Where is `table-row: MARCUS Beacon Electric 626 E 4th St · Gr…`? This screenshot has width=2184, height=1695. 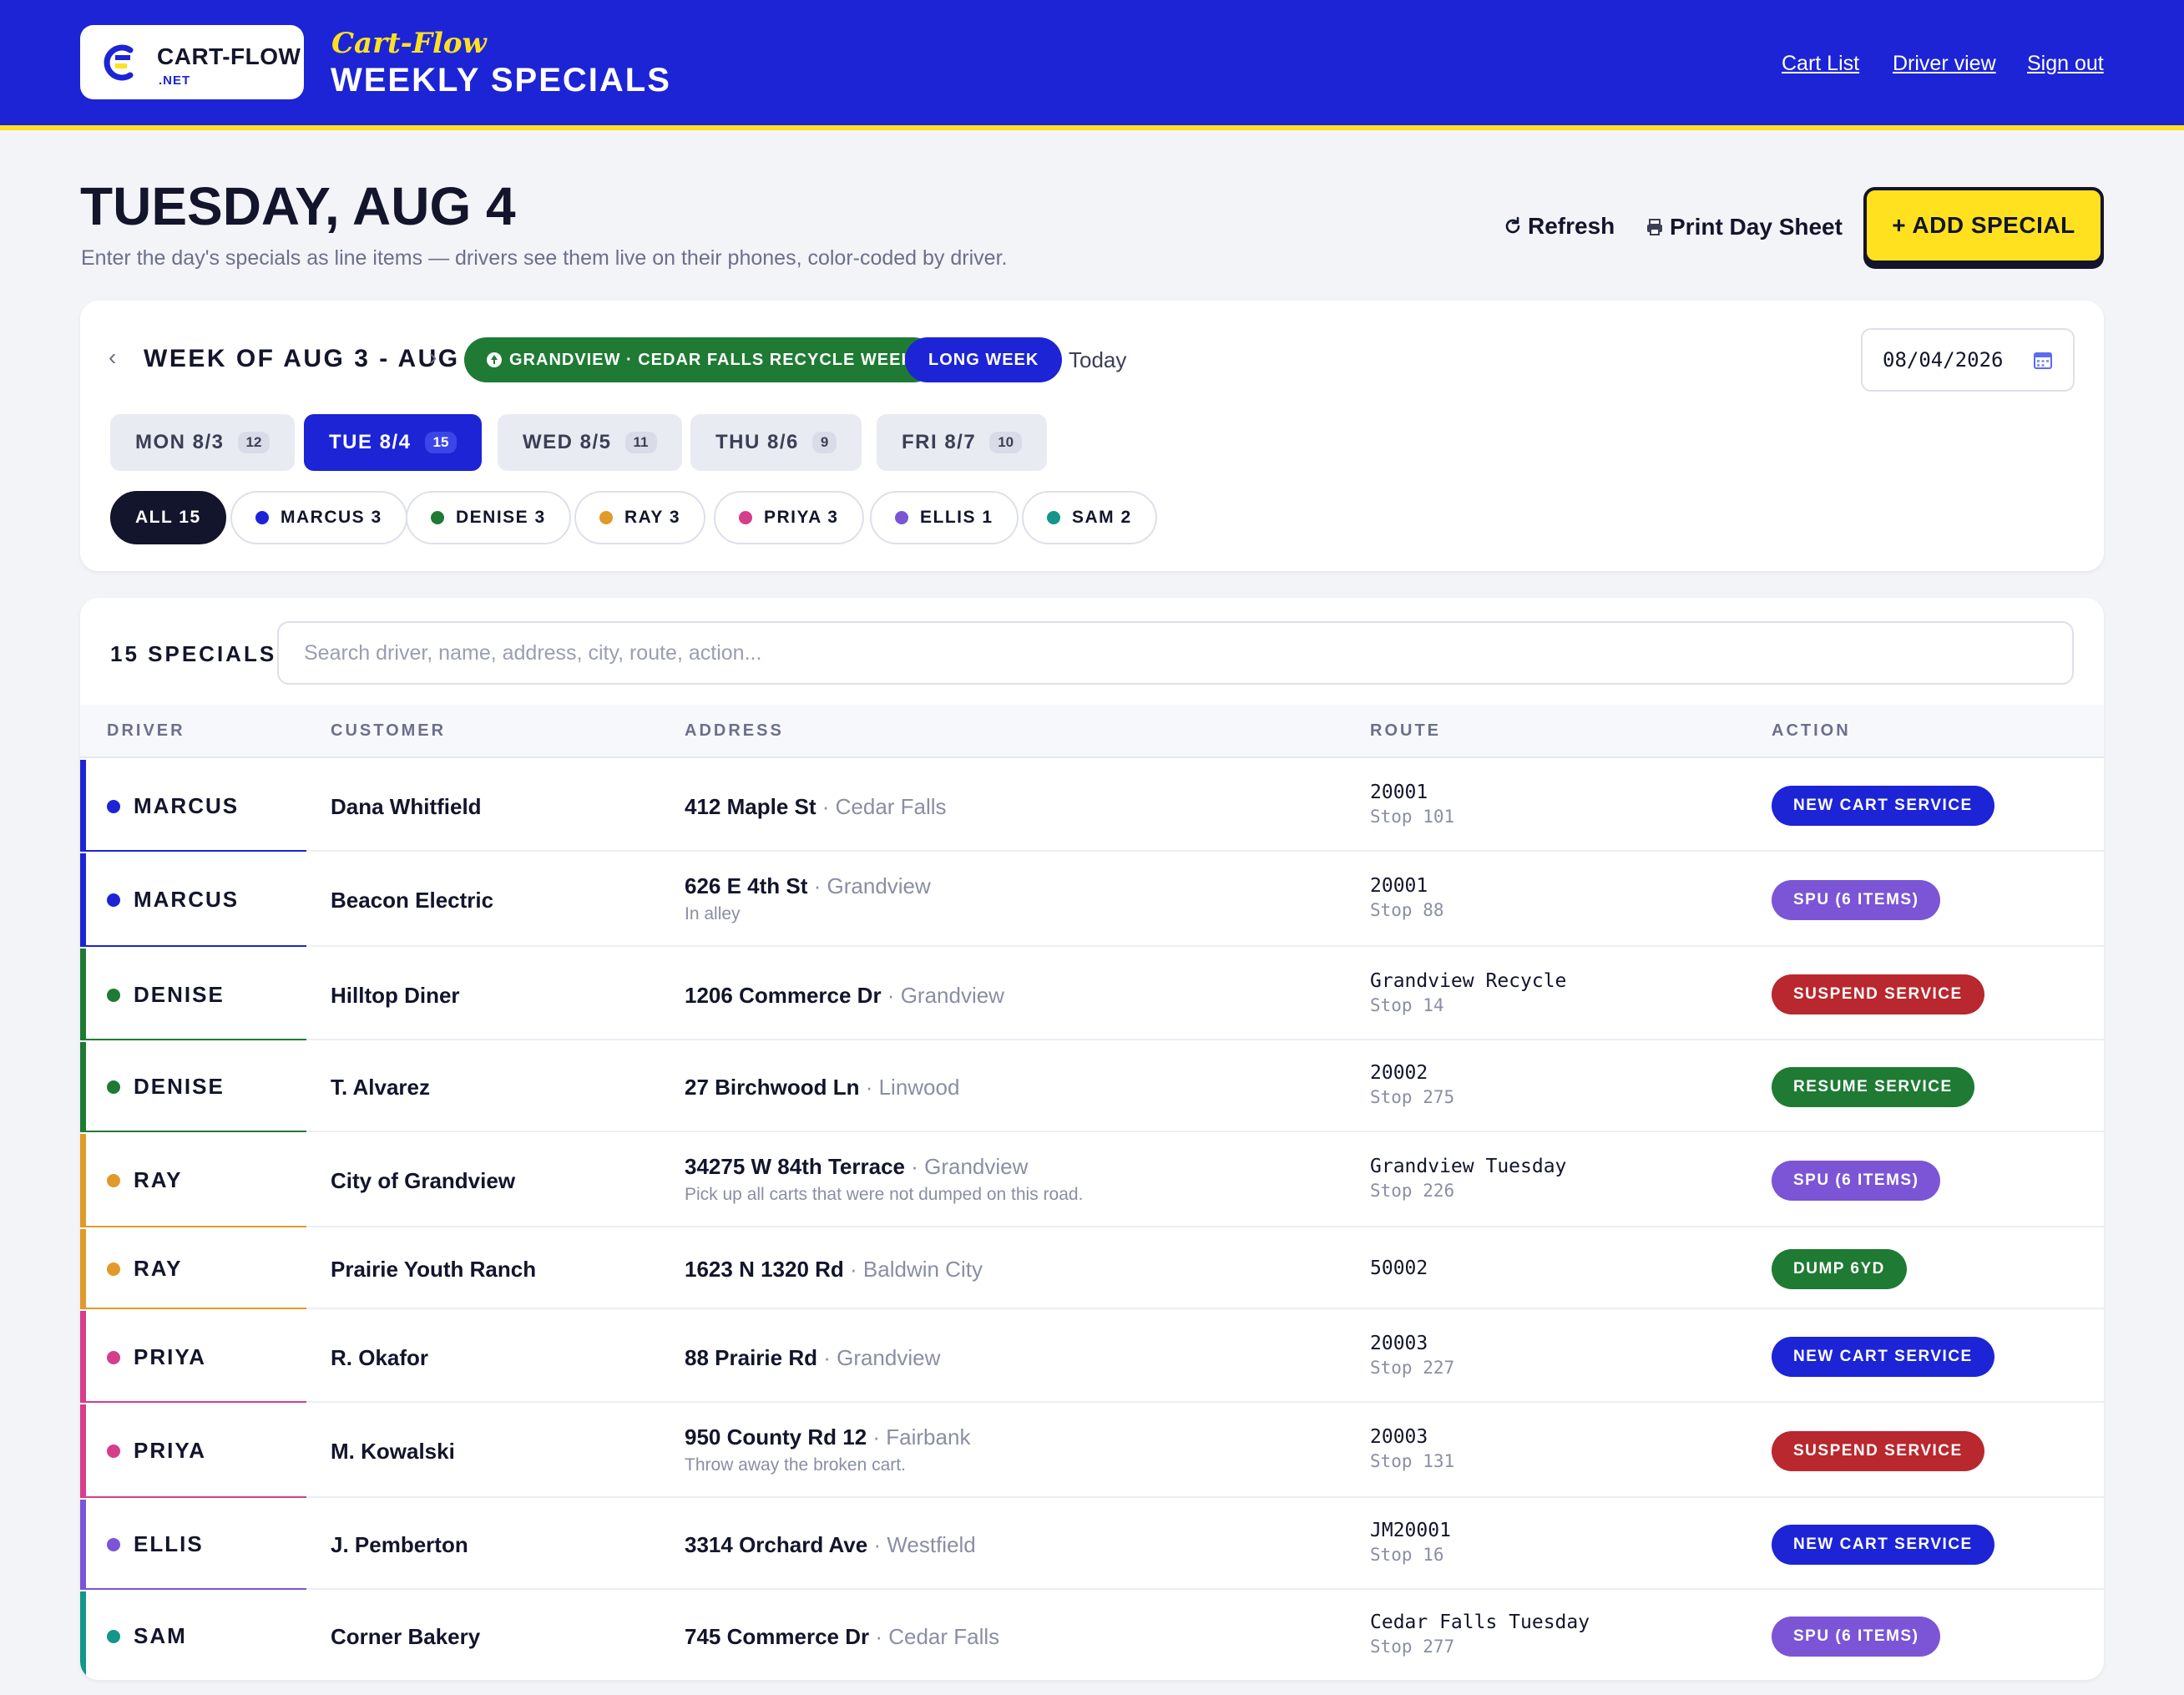
table-row: MARCUS Beacon Electric 626 E 4th St · Gr… is located at coordinates (1092, 900).